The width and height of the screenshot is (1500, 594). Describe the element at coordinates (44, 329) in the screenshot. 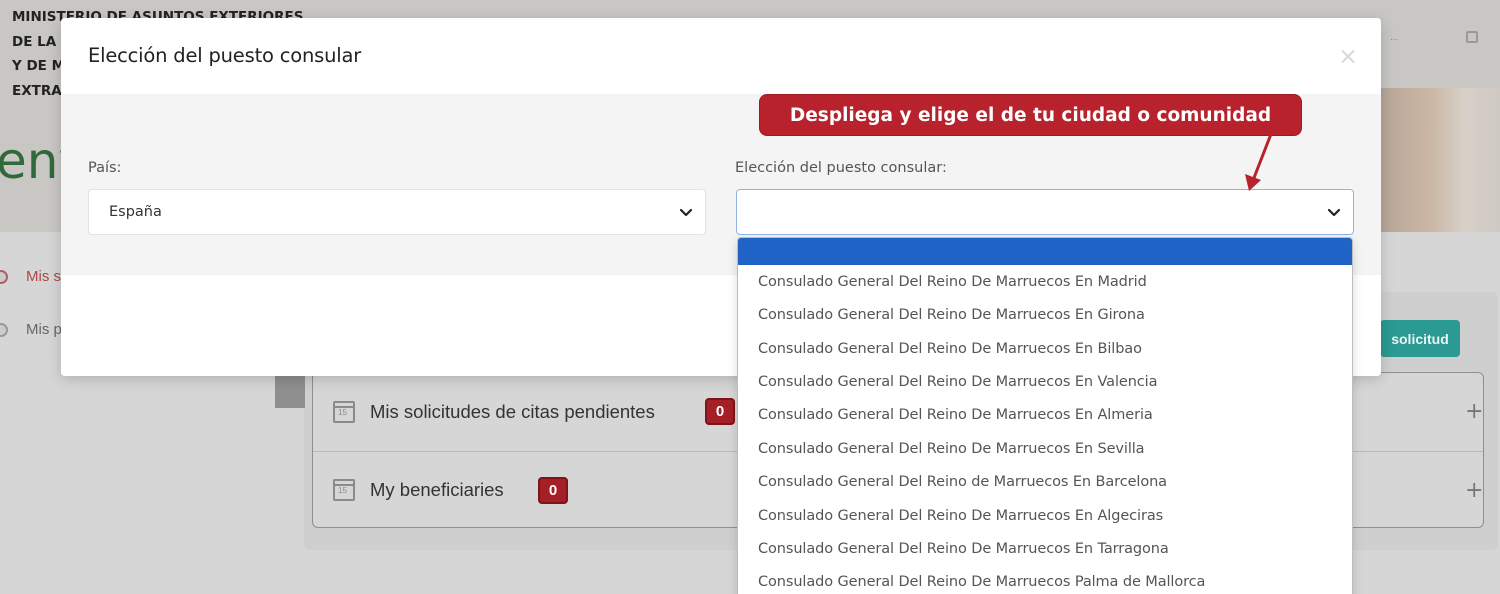

I see `sidebar-item-label: Mis p` at that location.